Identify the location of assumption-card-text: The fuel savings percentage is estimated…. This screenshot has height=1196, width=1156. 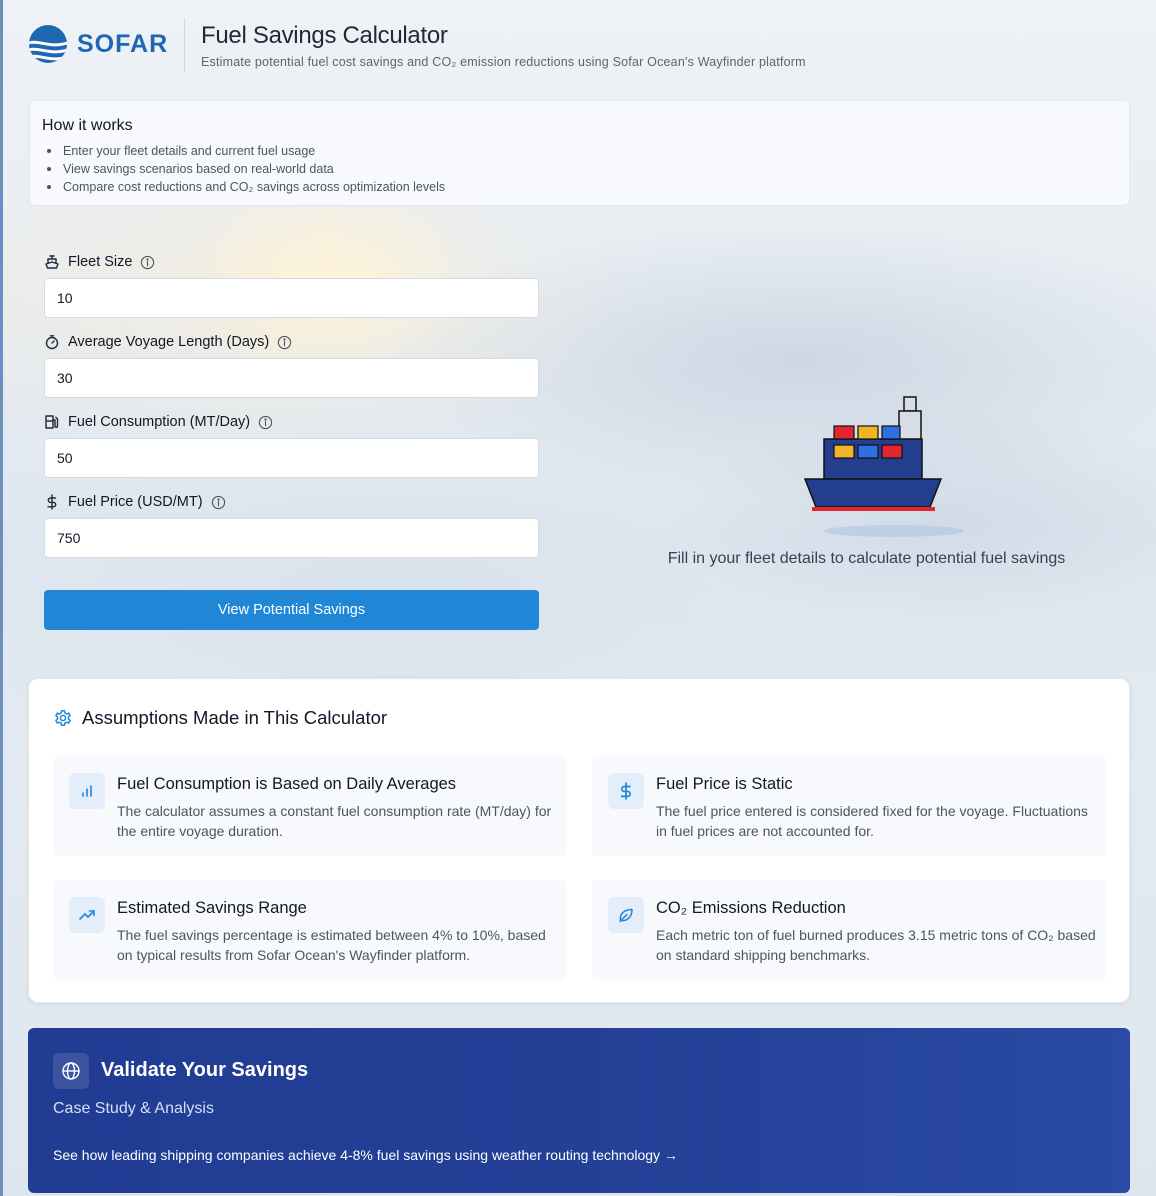
(331, 945).